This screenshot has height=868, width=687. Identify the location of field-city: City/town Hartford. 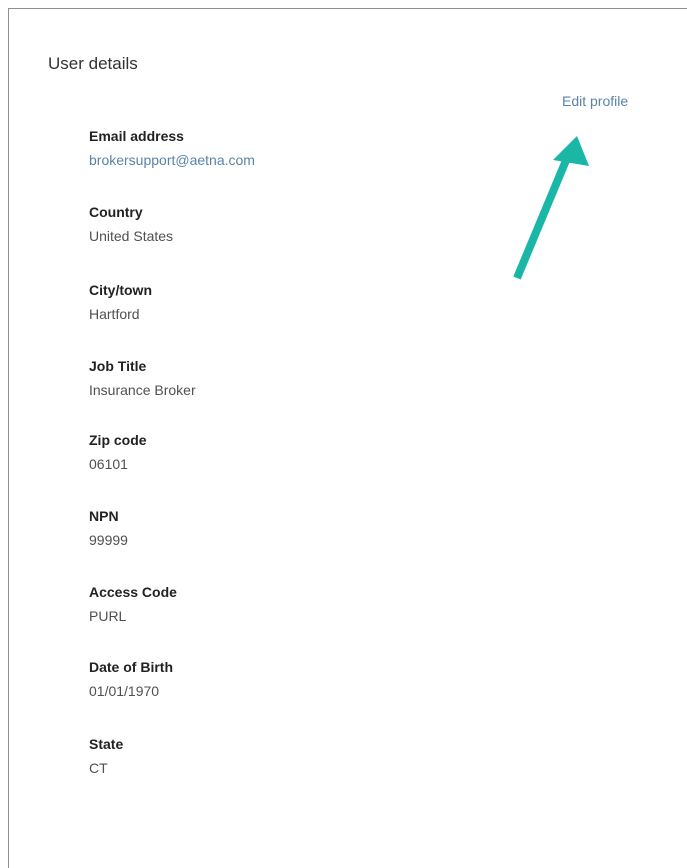
(120, 302).